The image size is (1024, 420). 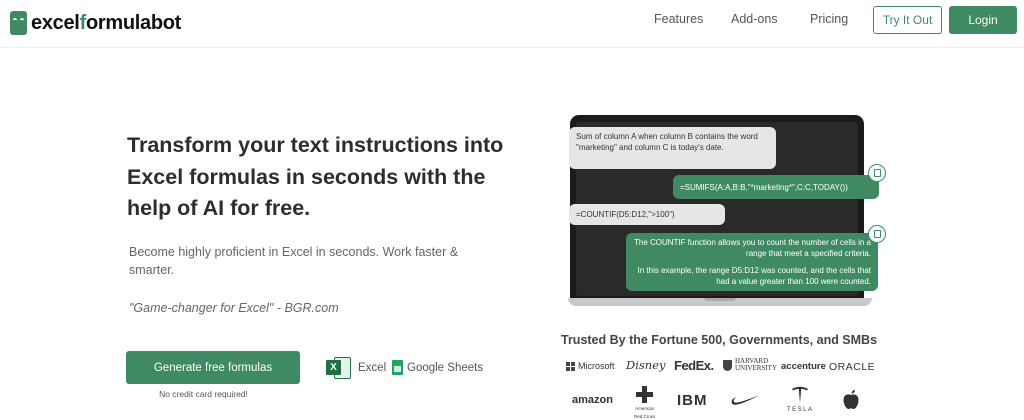 I want to click on harvard-logo: HARVARD UNIVERSITY, so click(x=750, y=365).